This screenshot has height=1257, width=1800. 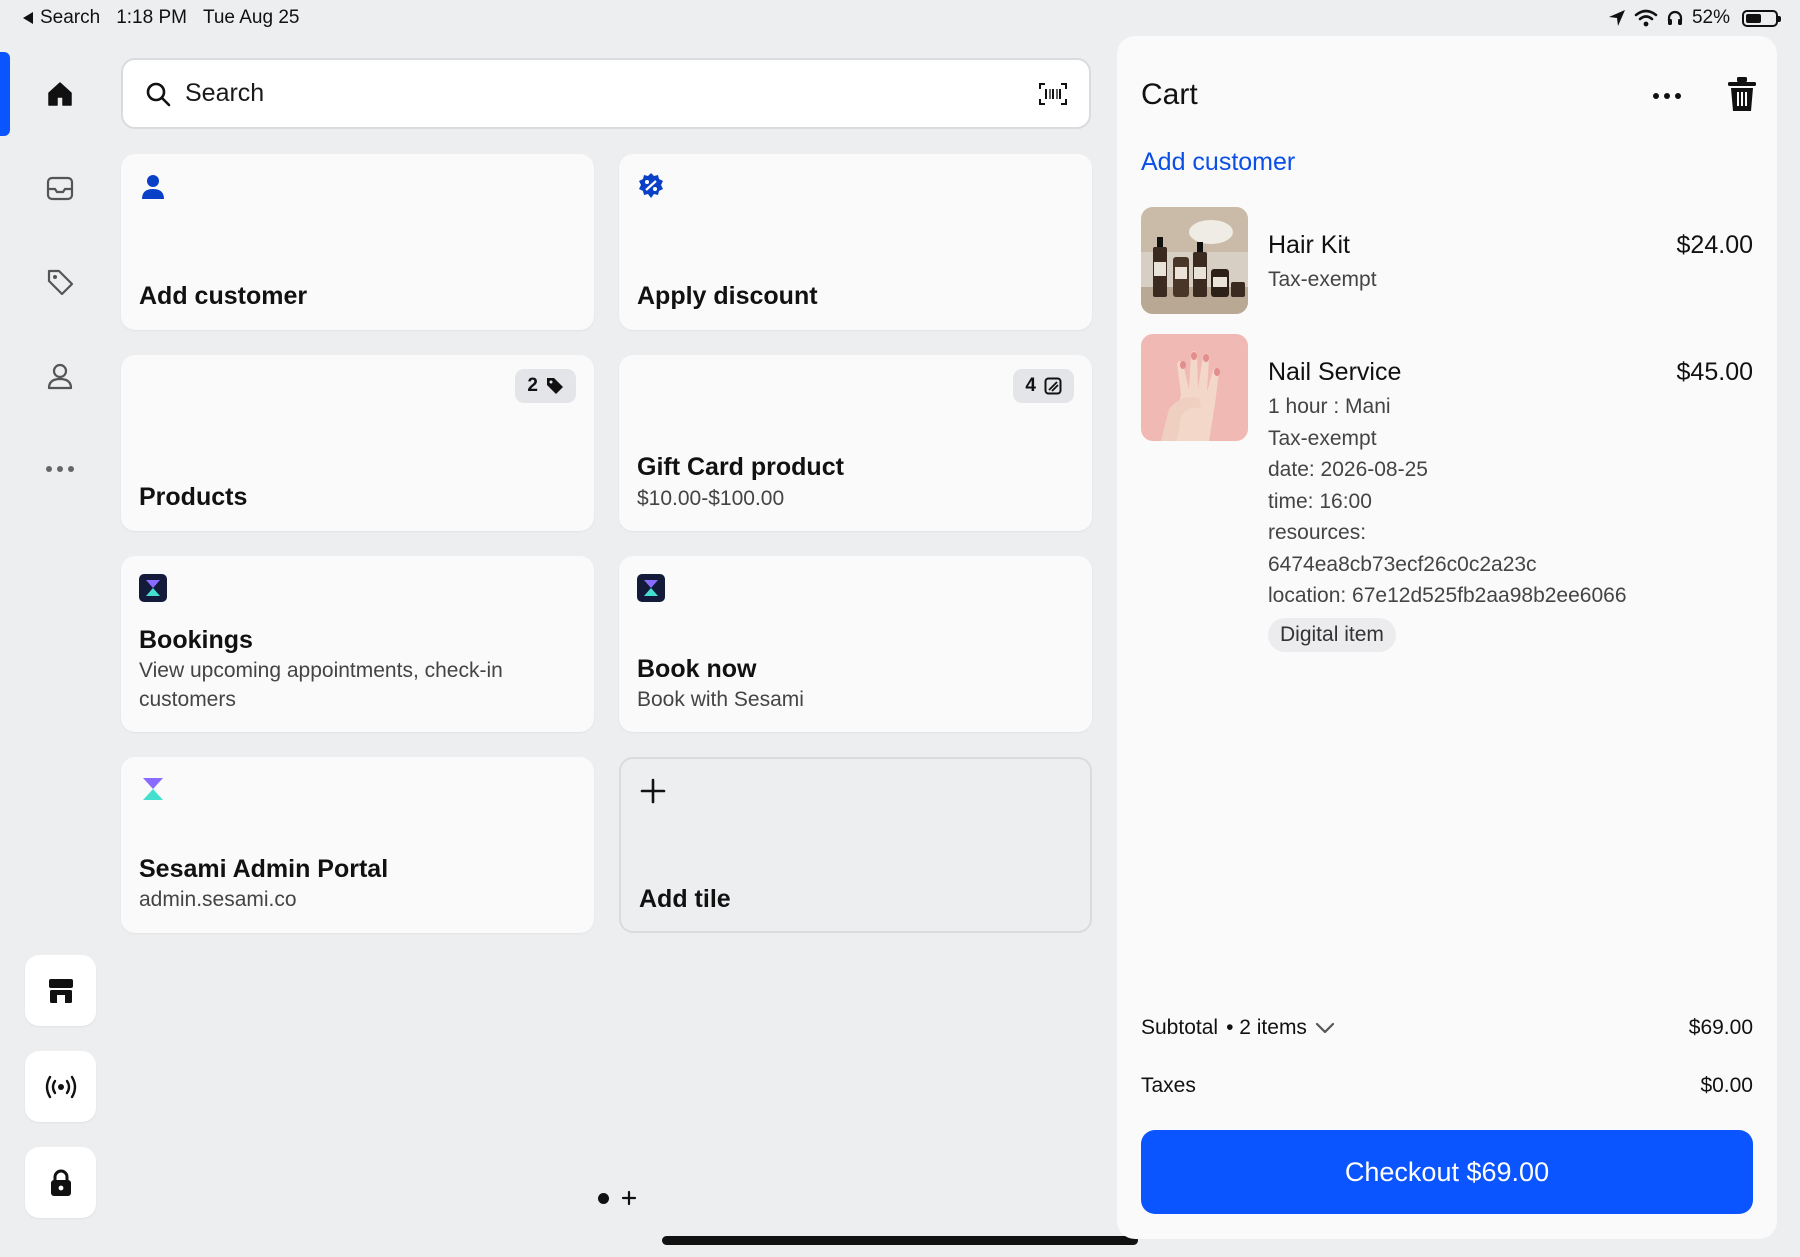 I want to click on nav-orders, so click(x=60, y=188).